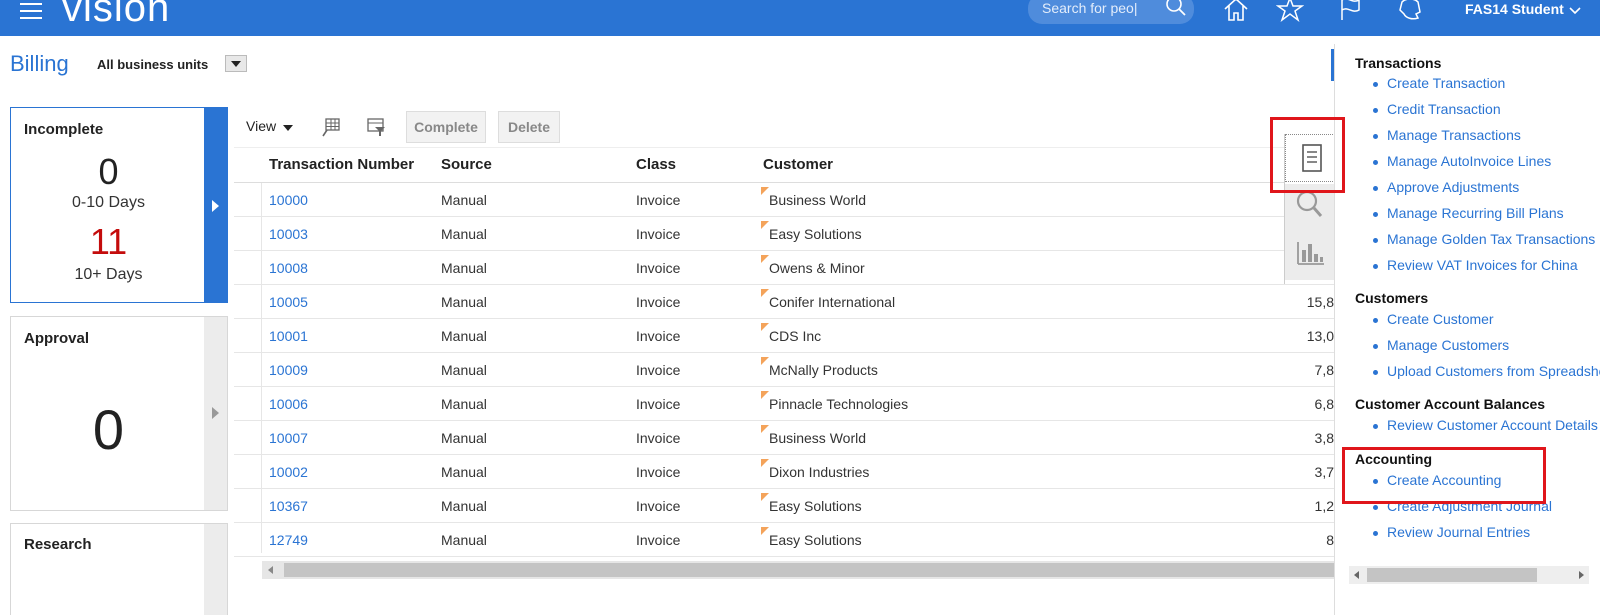 The image size is (1600, 615). Describe the element at coordinates (57, 338) in the screenshot. I see `tile-title: Approval` at that location.